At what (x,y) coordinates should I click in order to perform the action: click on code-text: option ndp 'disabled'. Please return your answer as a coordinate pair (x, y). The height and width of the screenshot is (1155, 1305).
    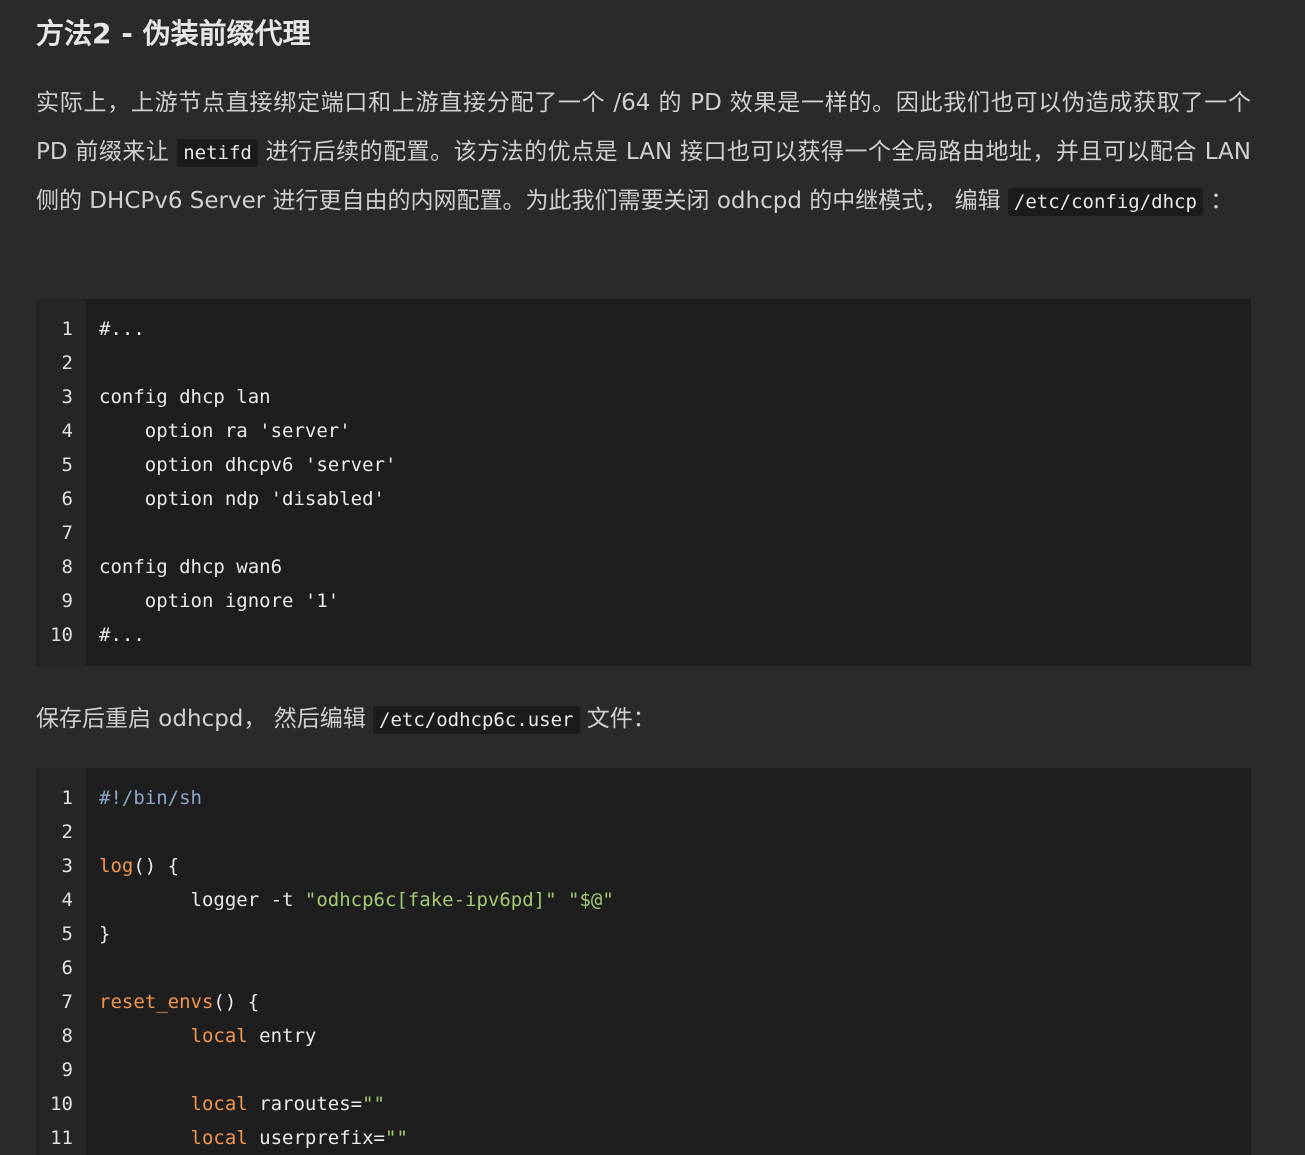
    Looking at the image, I should click on (242, 499).